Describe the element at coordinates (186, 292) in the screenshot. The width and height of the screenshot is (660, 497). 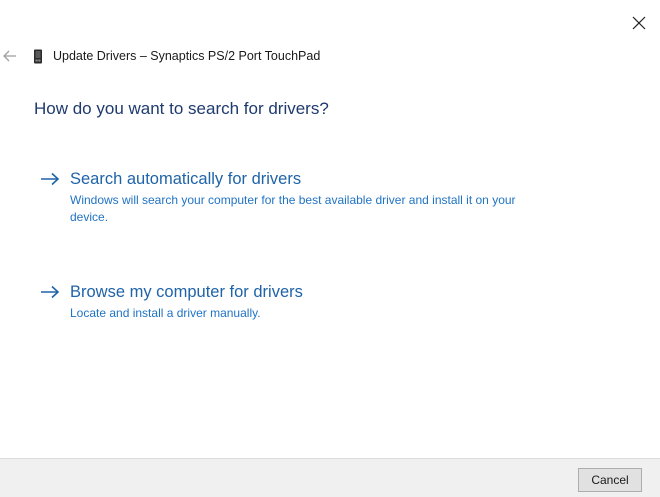
I see `option-title: Browse my computer for drivers` at that location.